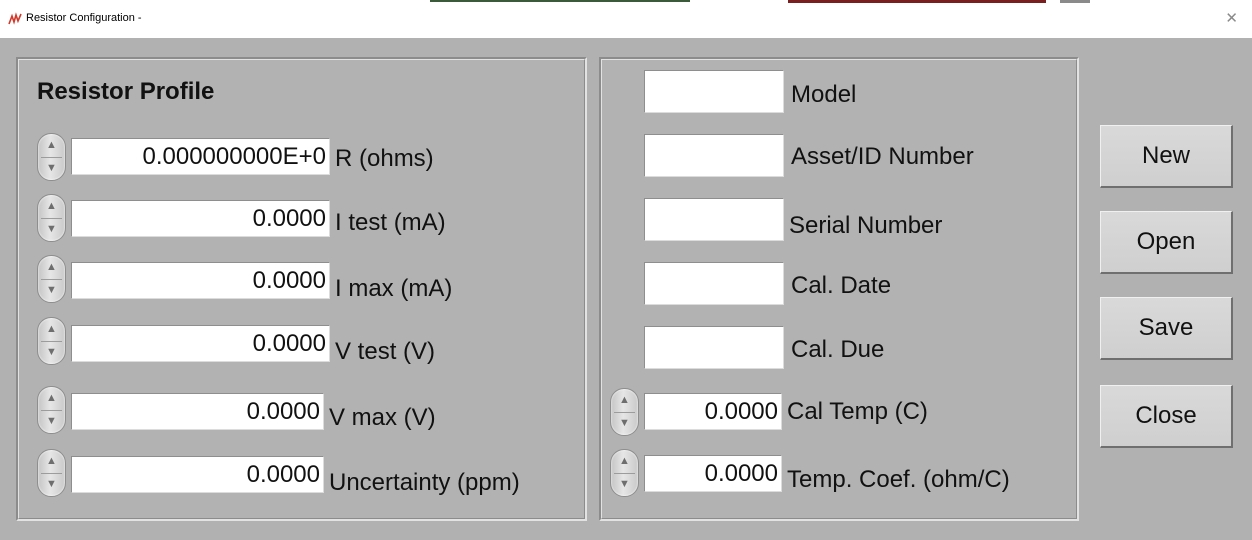  I want to click on i-test-field: 0.0000, so click(200, 218).